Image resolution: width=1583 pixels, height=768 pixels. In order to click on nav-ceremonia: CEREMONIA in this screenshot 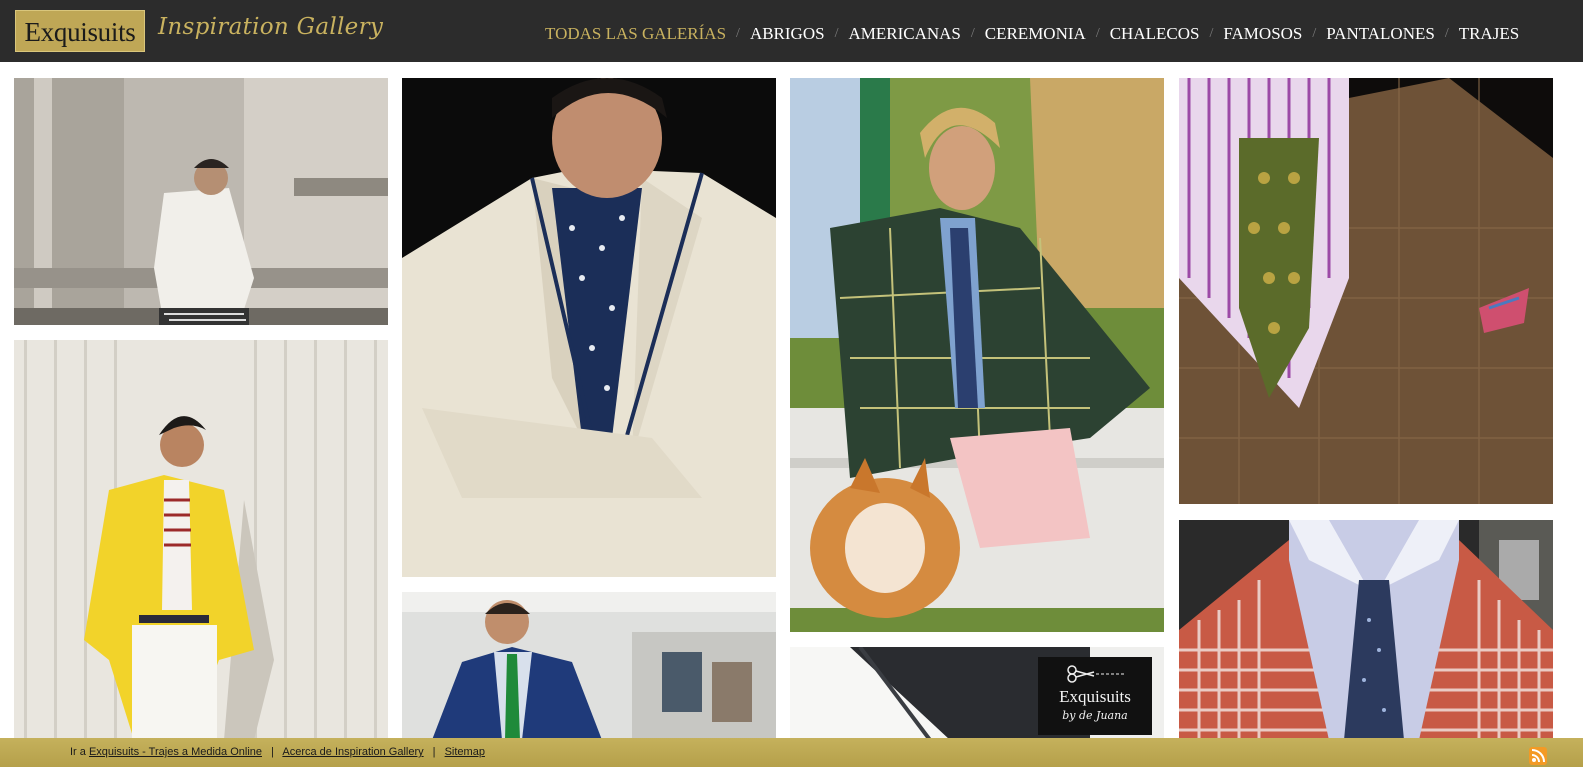, I will do `click(1035, 34)`.